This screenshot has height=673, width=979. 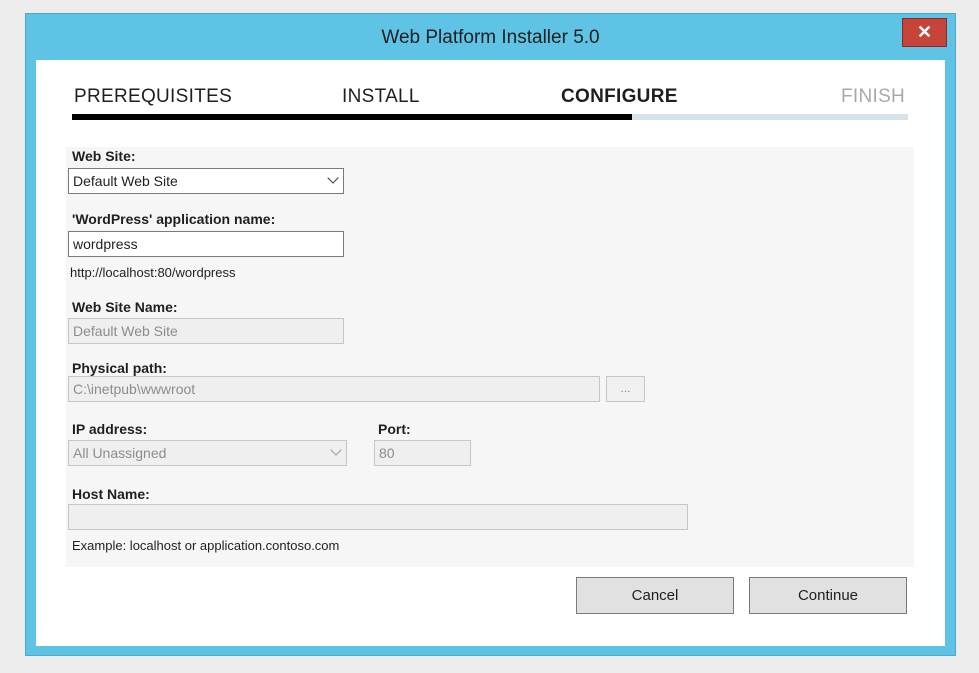 I want to click on port-label: Port:, so click(x=394, y=429).